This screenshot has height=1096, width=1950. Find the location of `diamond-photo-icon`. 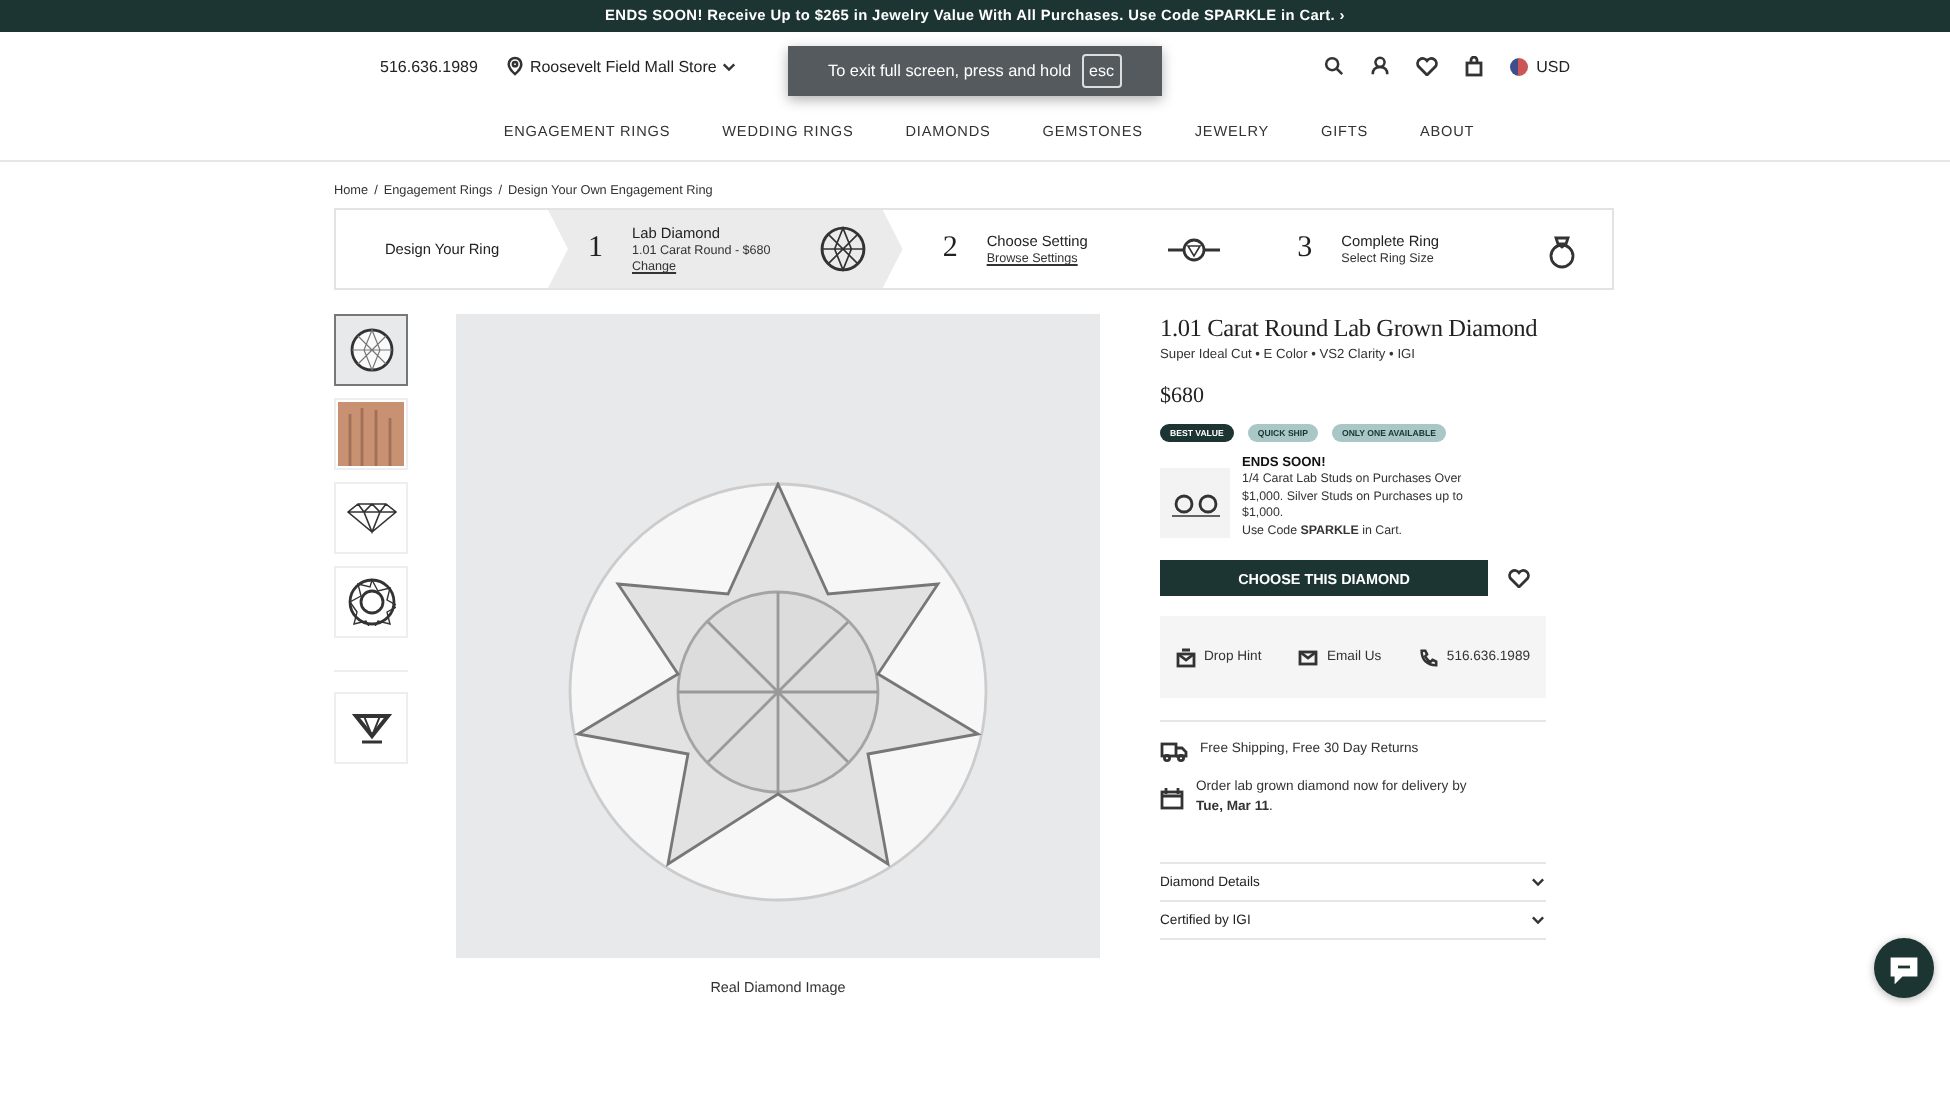

diamond-photo-icon is located at coordinates (371, 350).